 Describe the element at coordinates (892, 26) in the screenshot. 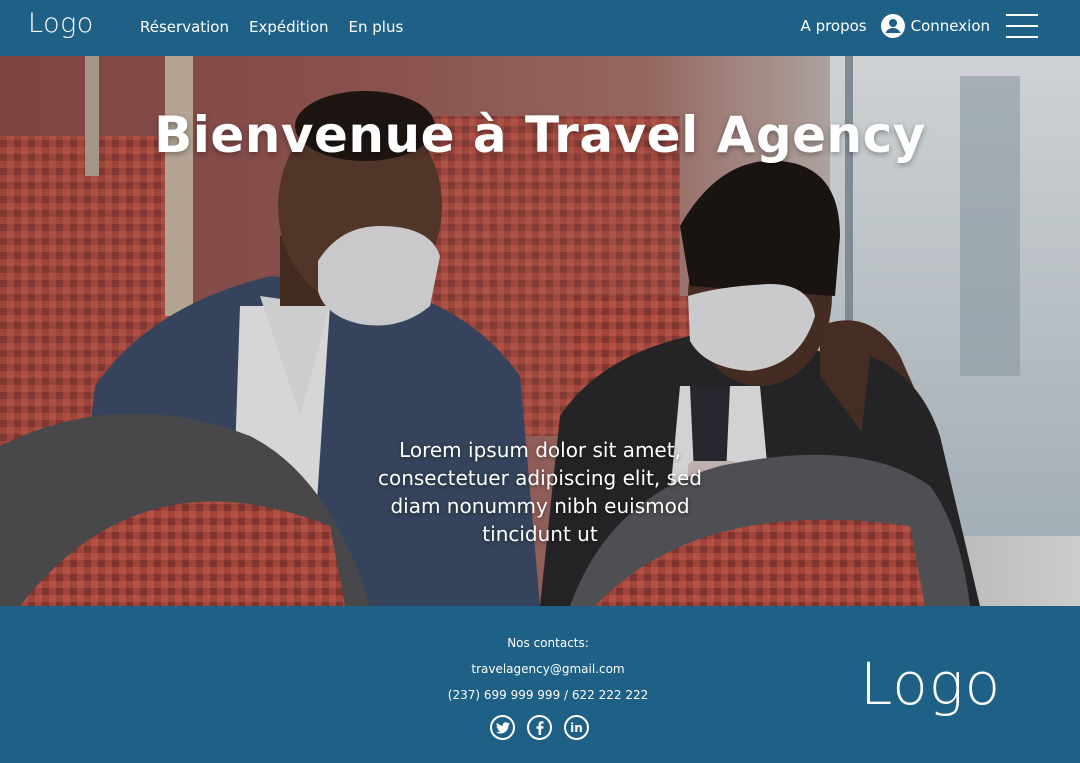

I see `user-icon` at that location.